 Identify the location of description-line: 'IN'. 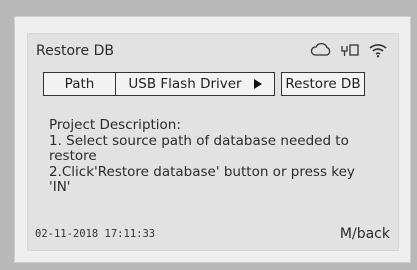
(60, 187).